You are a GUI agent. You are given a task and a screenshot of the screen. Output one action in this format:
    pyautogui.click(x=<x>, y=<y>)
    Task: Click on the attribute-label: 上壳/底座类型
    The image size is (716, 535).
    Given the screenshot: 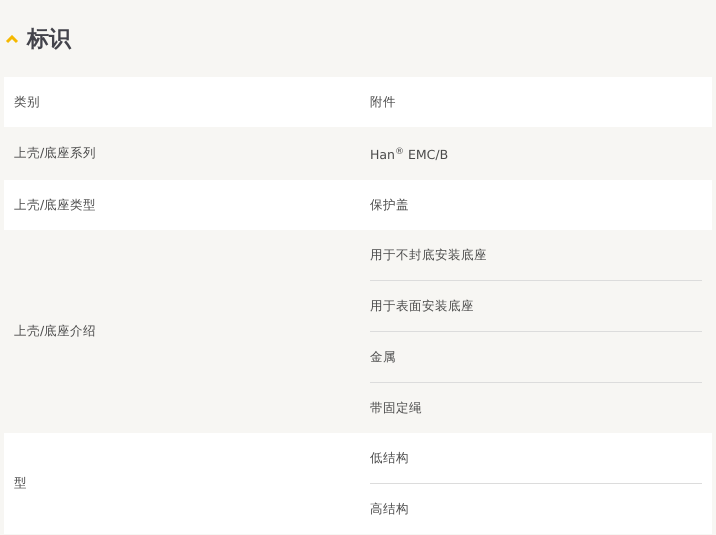 What is the action you would take?
    pyautogui.click(x=55, y=205)
    